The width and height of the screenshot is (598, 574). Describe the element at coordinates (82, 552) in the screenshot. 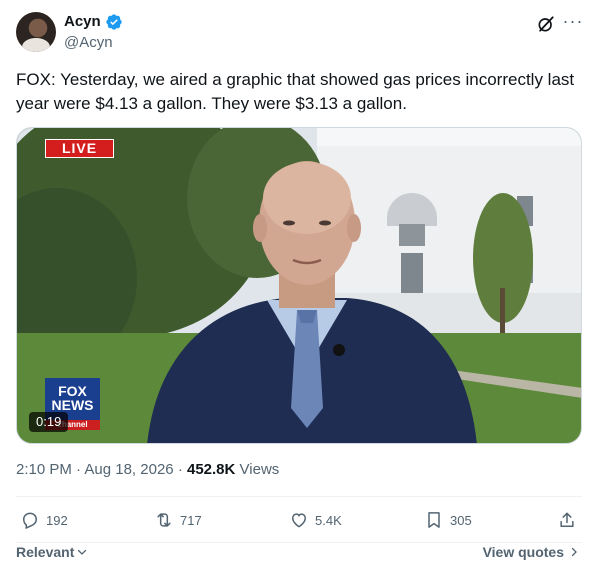

I see `chevron-down-icon` at that location.